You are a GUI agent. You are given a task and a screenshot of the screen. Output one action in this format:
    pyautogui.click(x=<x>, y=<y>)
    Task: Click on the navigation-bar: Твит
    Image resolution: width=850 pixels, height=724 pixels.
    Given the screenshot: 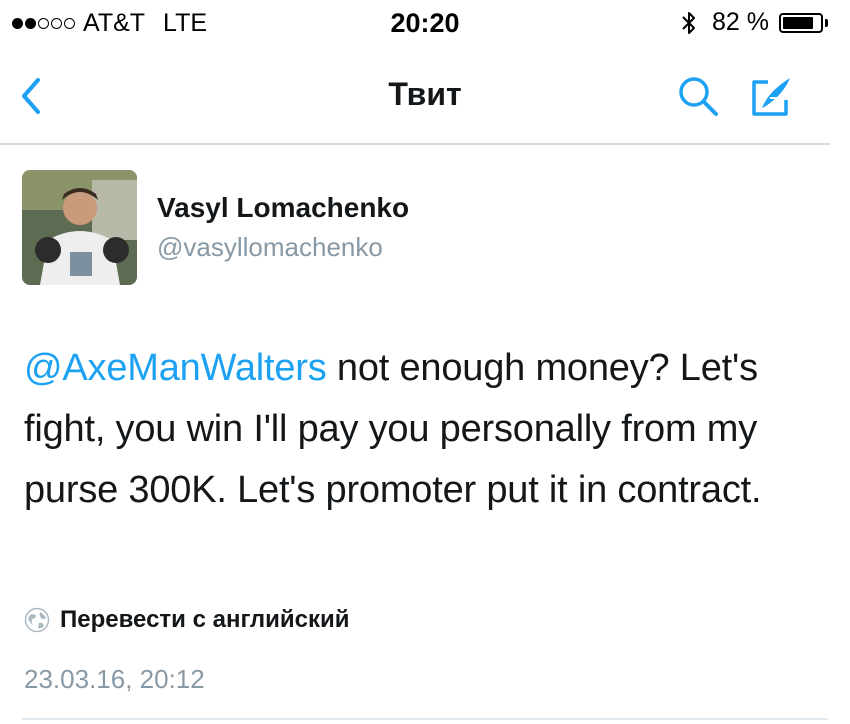 What is the action you would take?
    pyautogui.click(x=425, y=96)
    